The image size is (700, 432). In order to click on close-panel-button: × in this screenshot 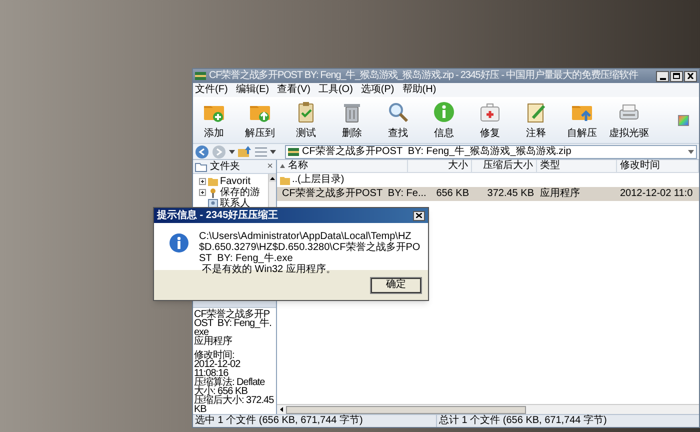, I will do `click(270, 167)`.